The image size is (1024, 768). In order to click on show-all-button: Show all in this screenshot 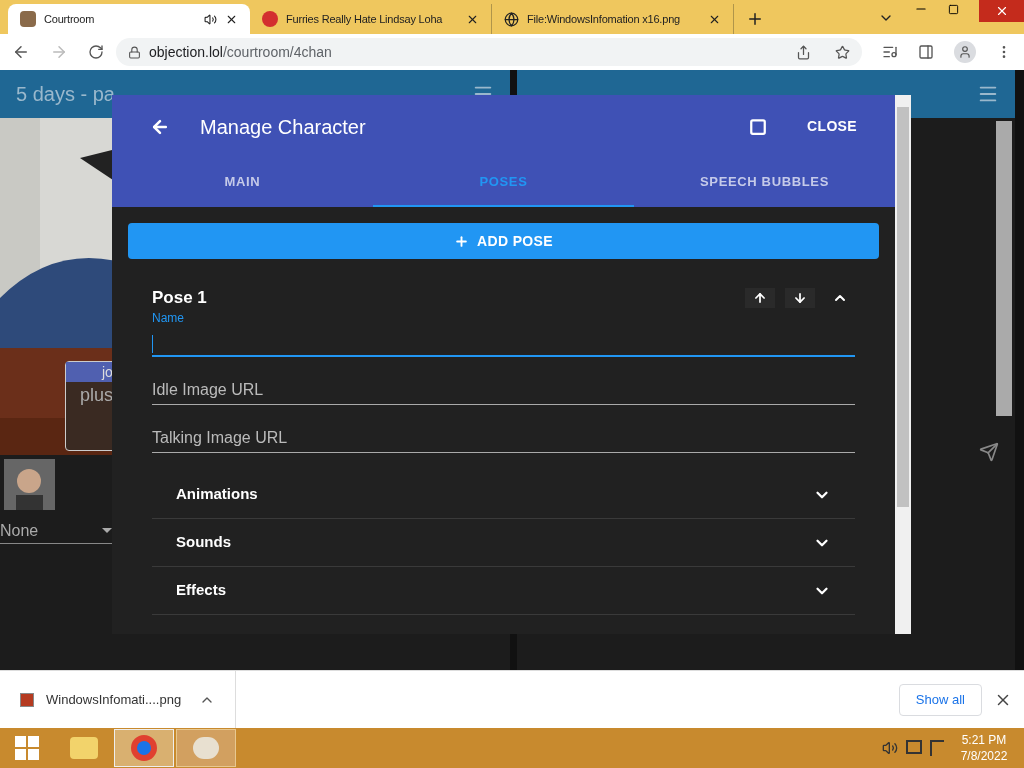, I will do `click(940, 699)`.